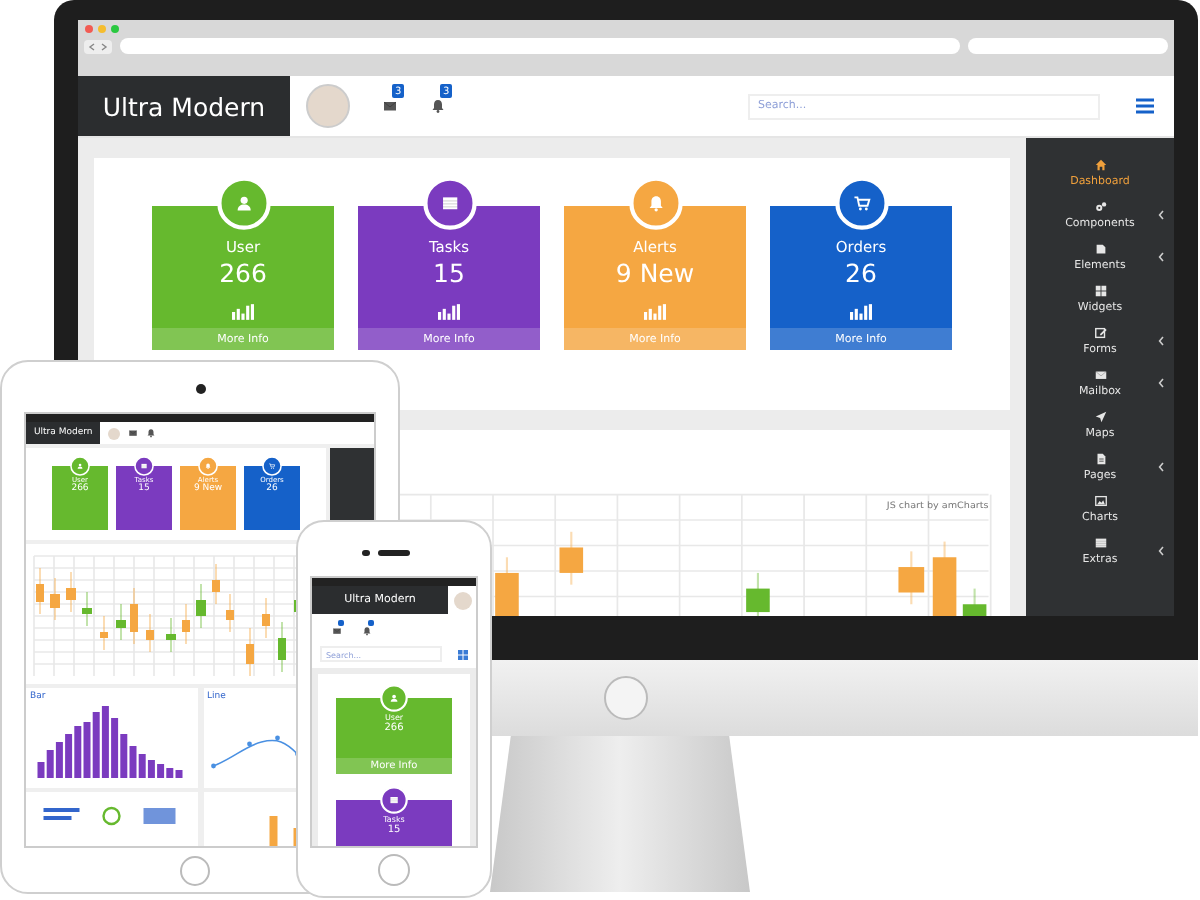 The height and width of the screenshot is (900, 1200). Describe the element at coordinates (243, 273) in the screenshot. I see `card-value: 266` at that location.